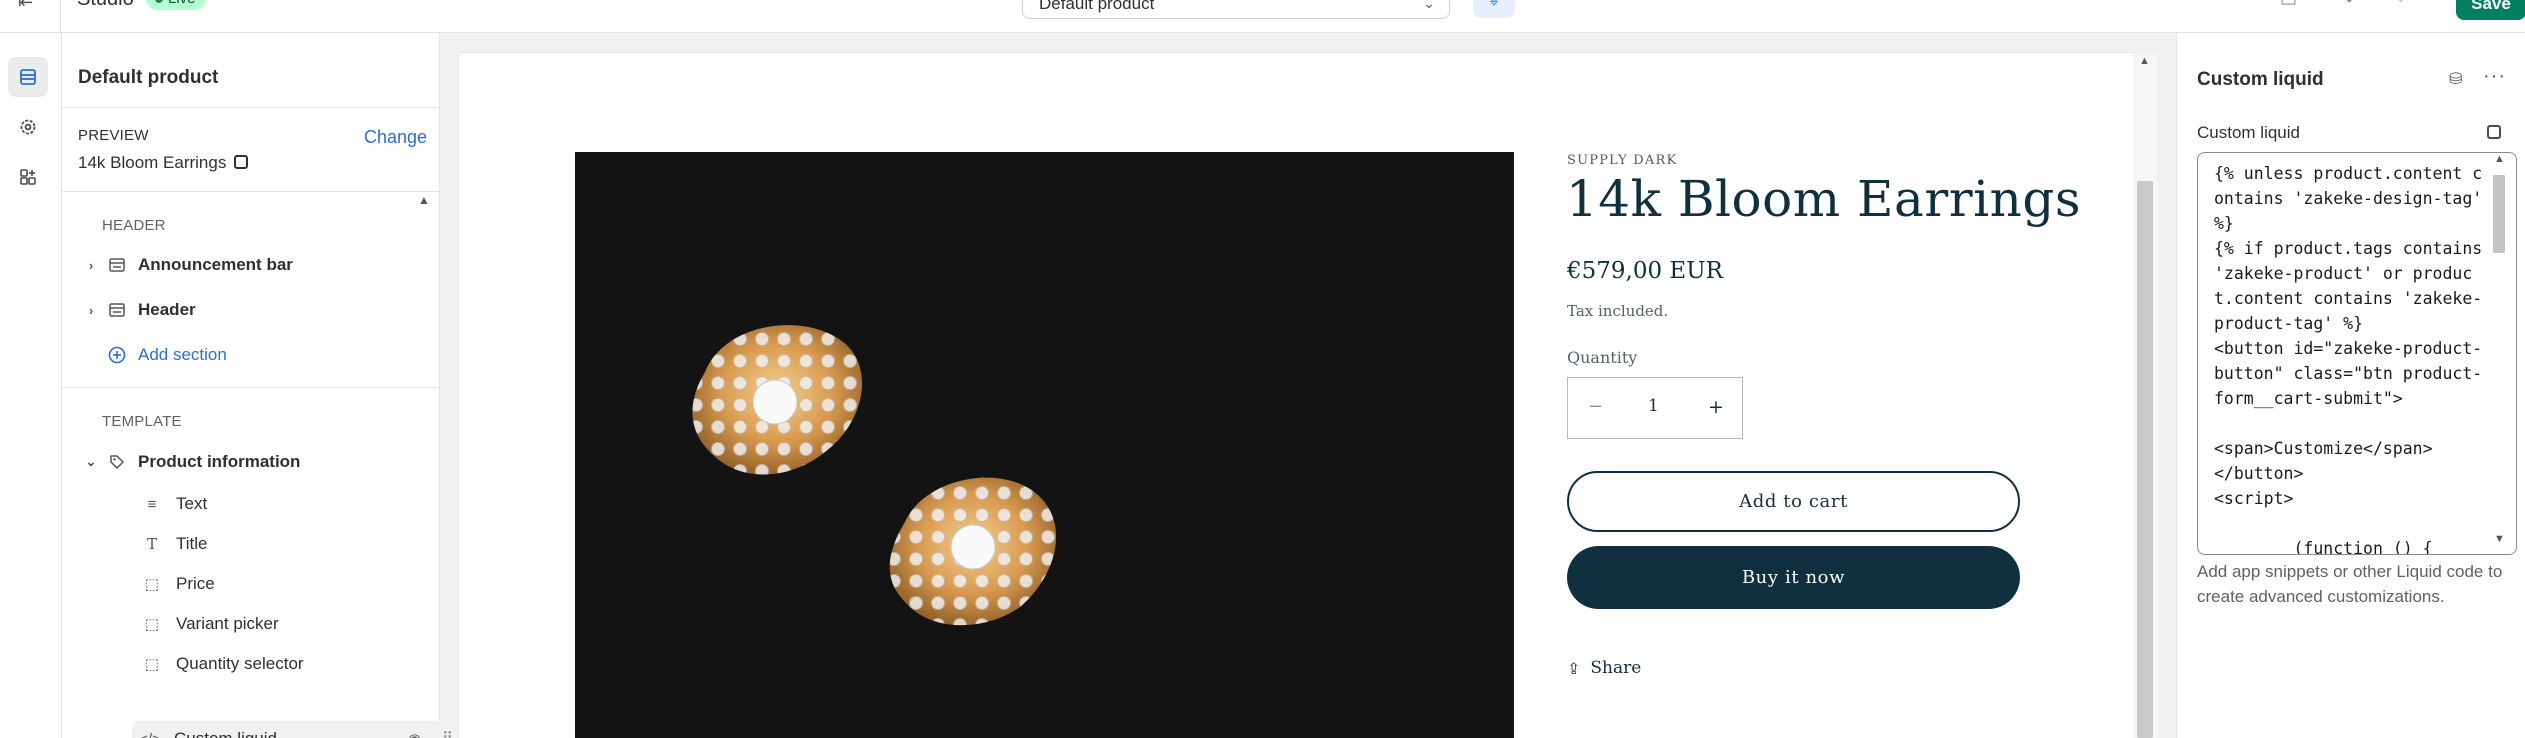 The height and width of the screenshot is (738, 2525). What do you see at coordinates (297, 504) in the screenshot?
I see `block-text: ≡ Text` at bounding box center [297, 504].